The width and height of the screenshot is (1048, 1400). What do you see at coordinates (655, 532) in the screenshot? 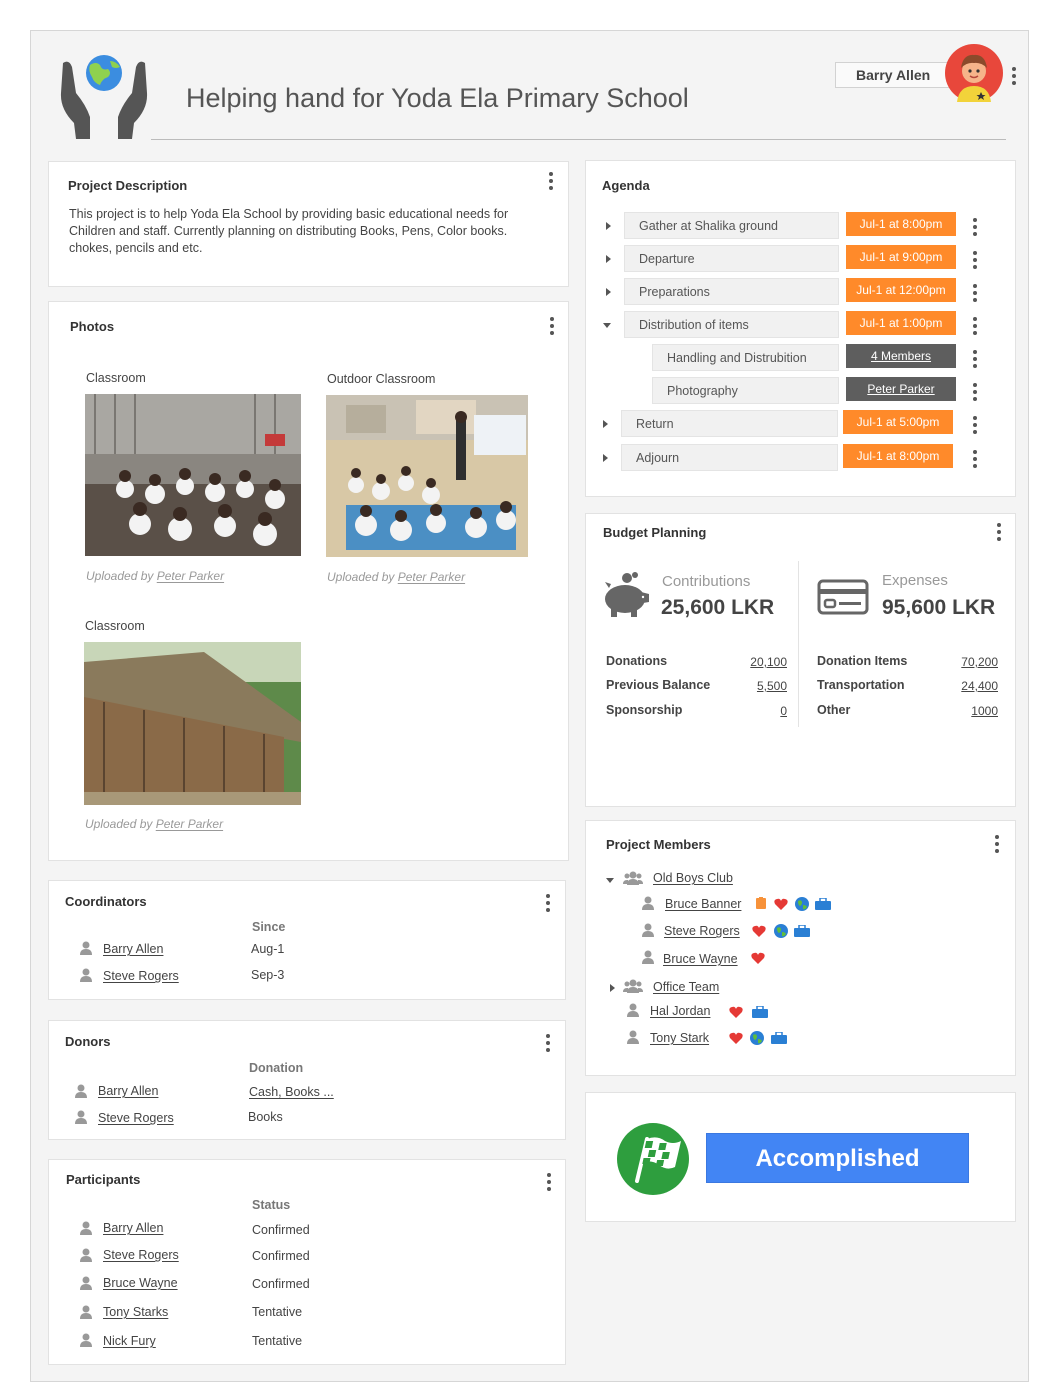
I see `card-title: Budget Planning` at bounding box center [655, 532].